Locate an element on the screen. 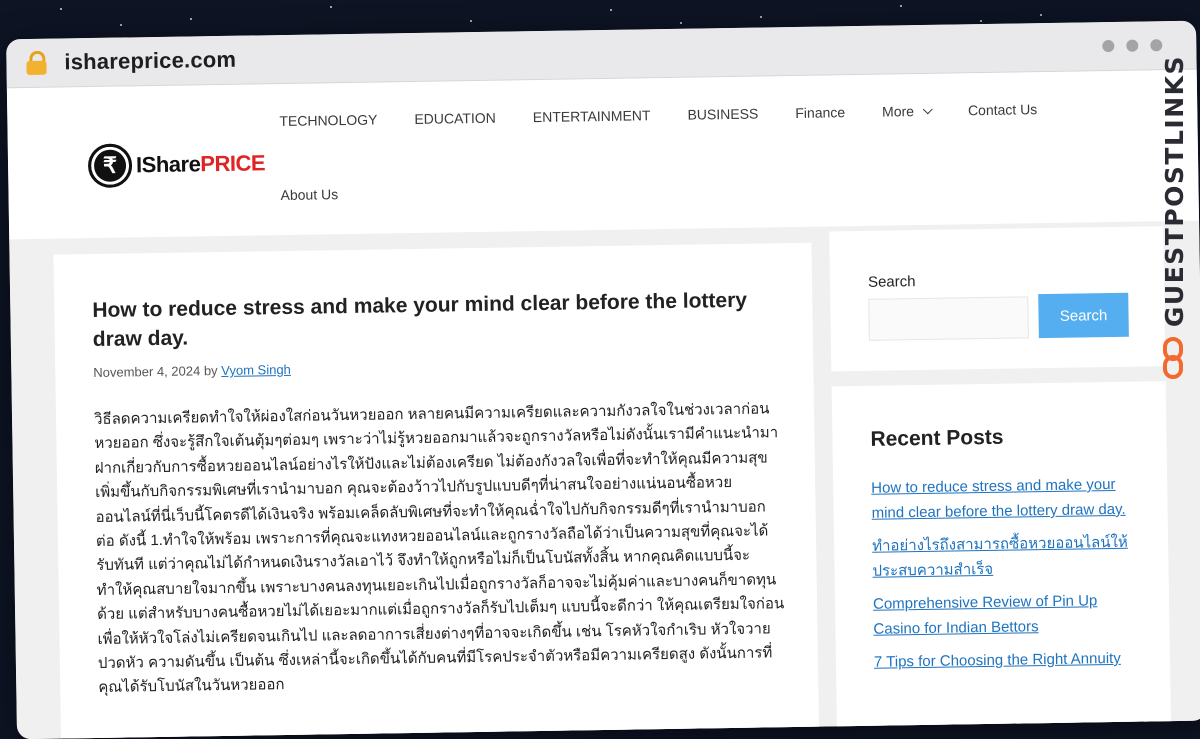 Image resolution: width=1200 pixels, height=739 pixels. nav-more: More is located at coordinates (907, 111).